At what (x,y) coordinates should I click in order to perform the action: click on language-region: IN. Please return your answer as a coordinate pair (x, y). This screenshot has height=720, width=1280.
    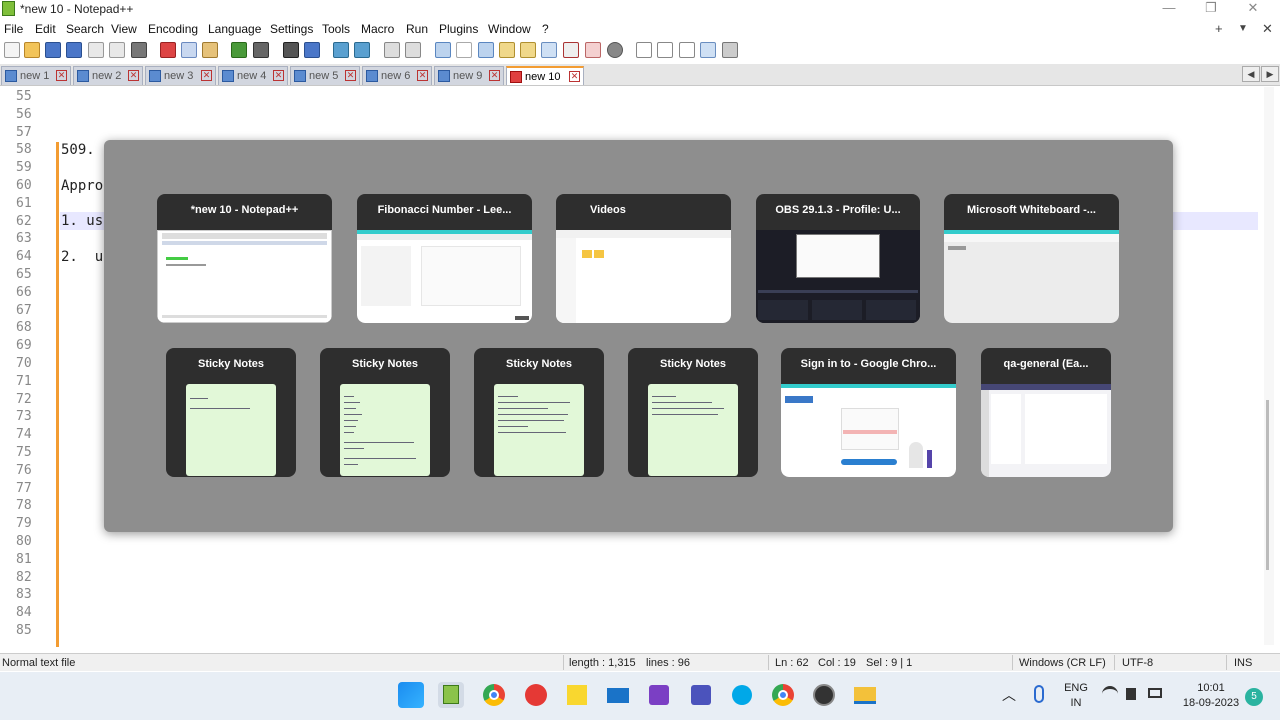
    Looking at the image, I should click on (1076, 703).